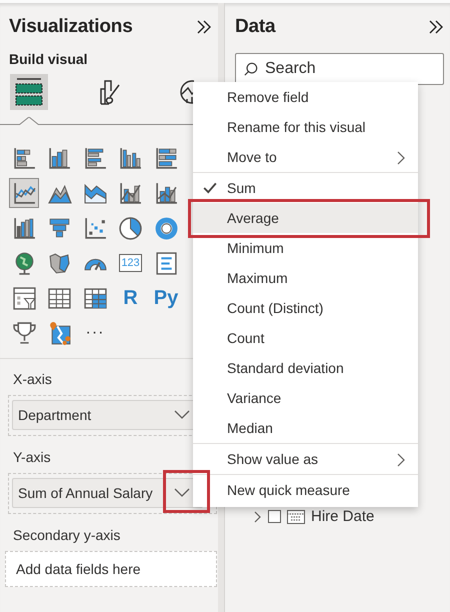  I want to click on menu-item: Minimum, so click(305, 248).